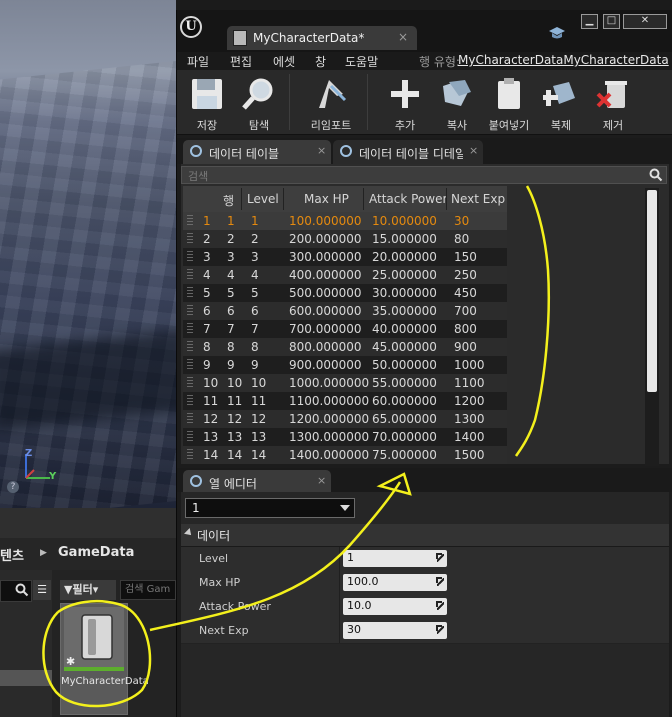  What do you see at coordinates (241, 61) in the screenshot?
I see `menu-edit: 편집` at bounding box center [241, 61].